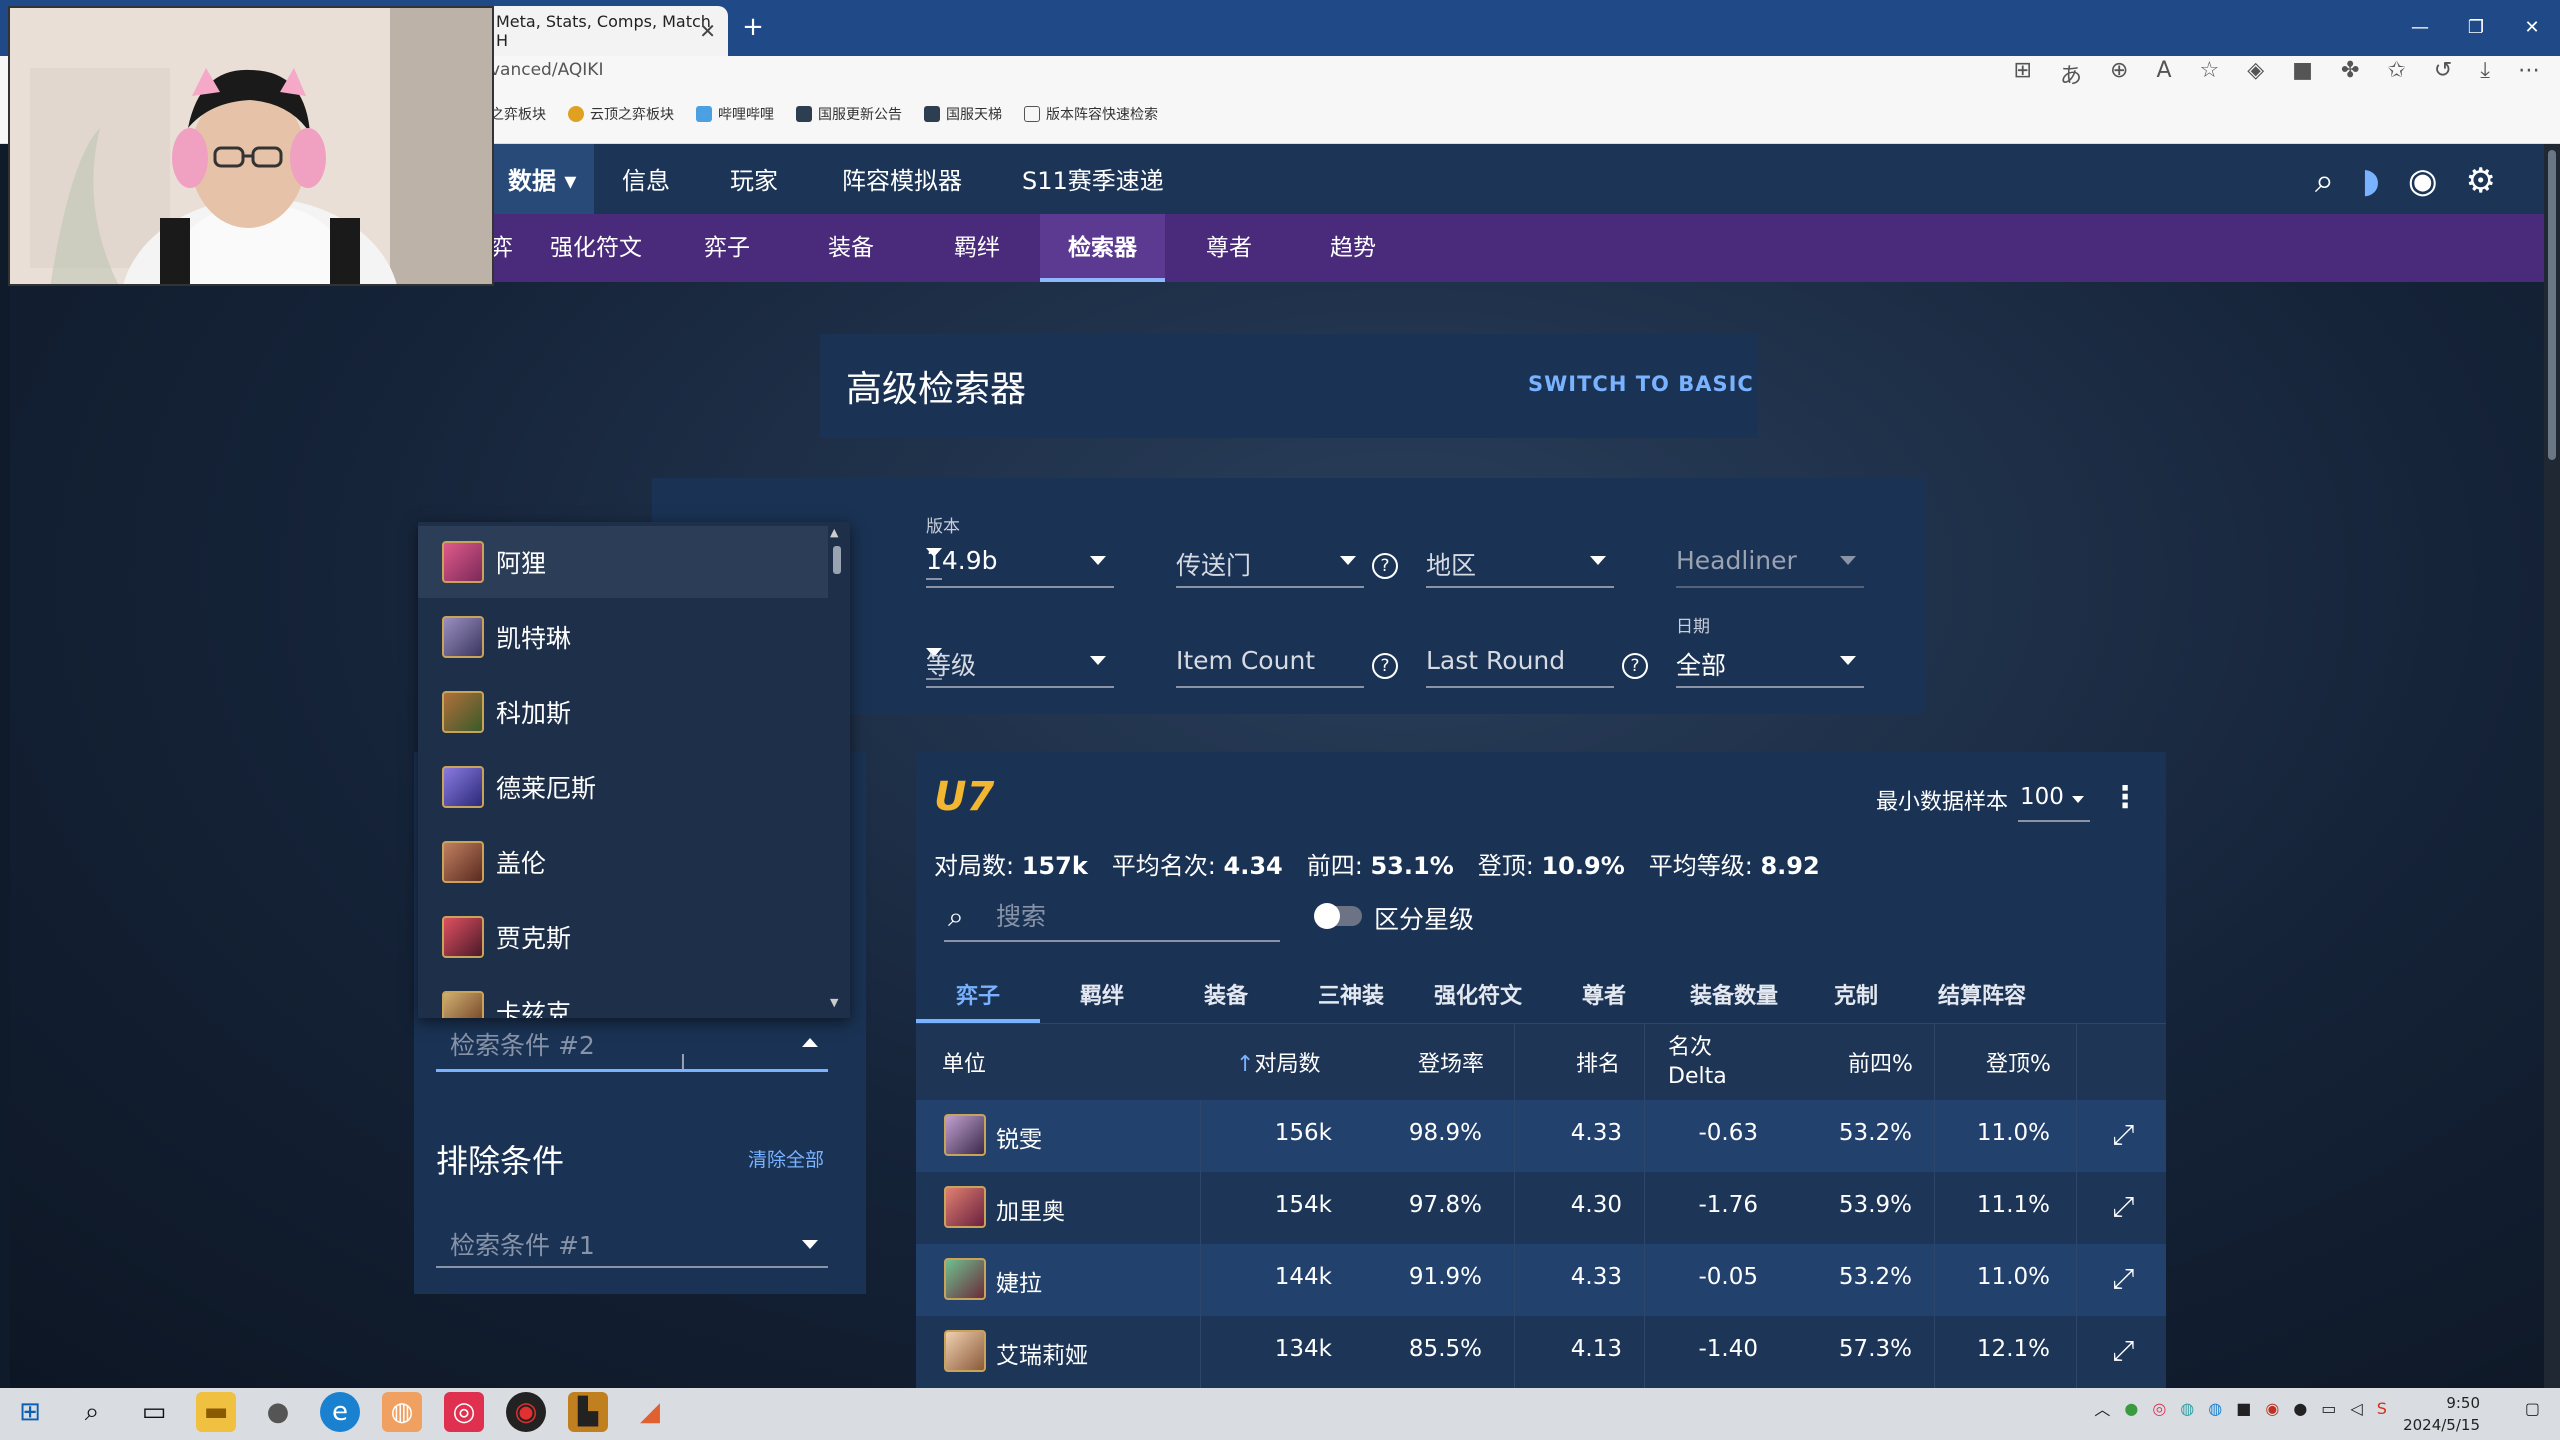 This screenshot has height=1440, width=2560. Describe the element at coordinates (2552, 305) in the screenshot. I see `page-scrollbar-thumb` at that location.